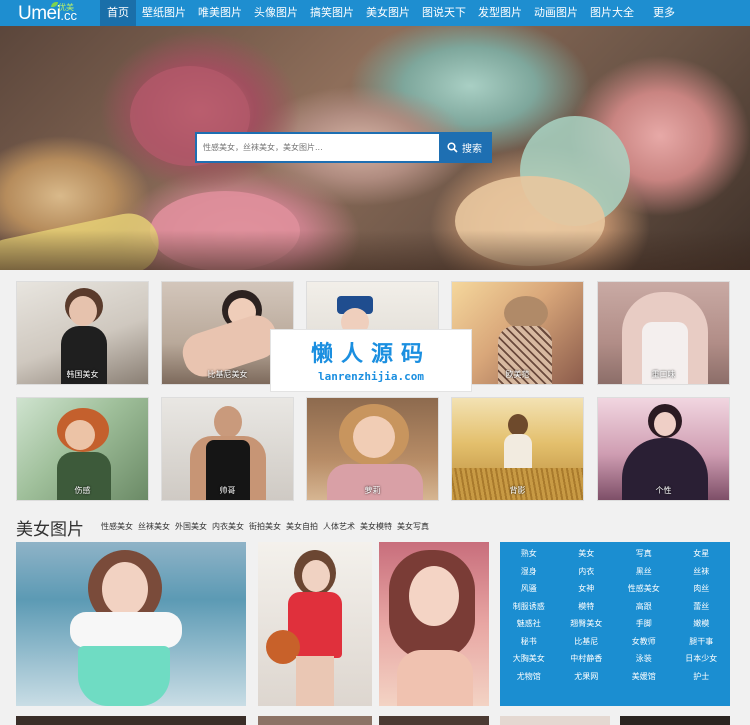 This screenshot has width=750, height=725. I want to click on thumb-caption: 个性, so click(663, 490).